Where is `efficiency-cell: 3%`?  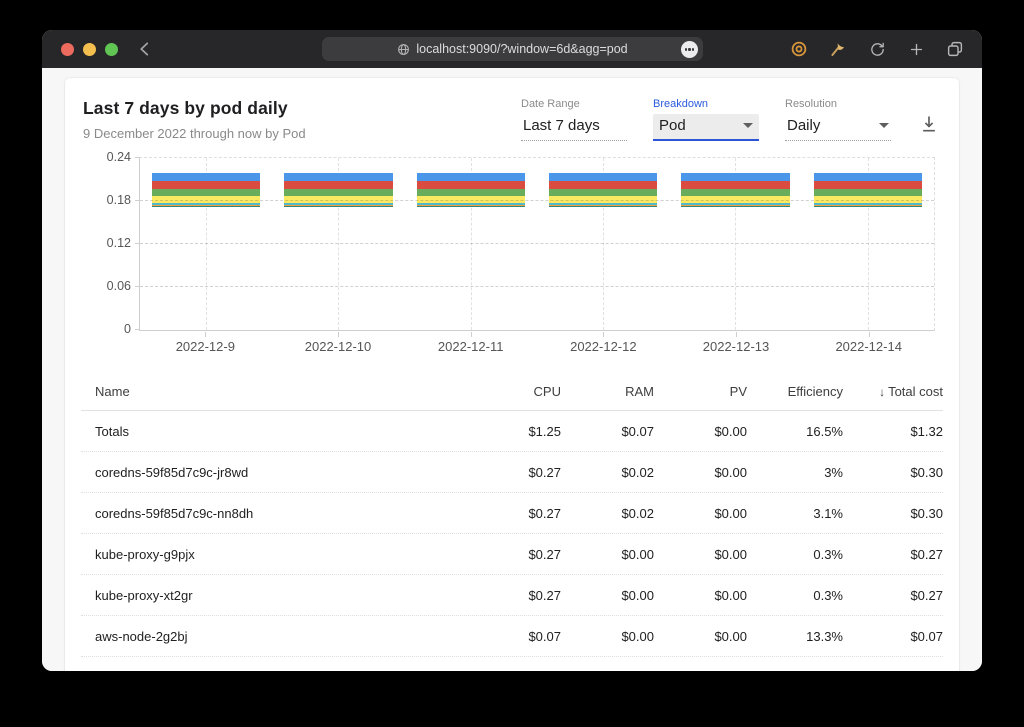 efficiency-cell: 3% is located at coordinates (833, 472).